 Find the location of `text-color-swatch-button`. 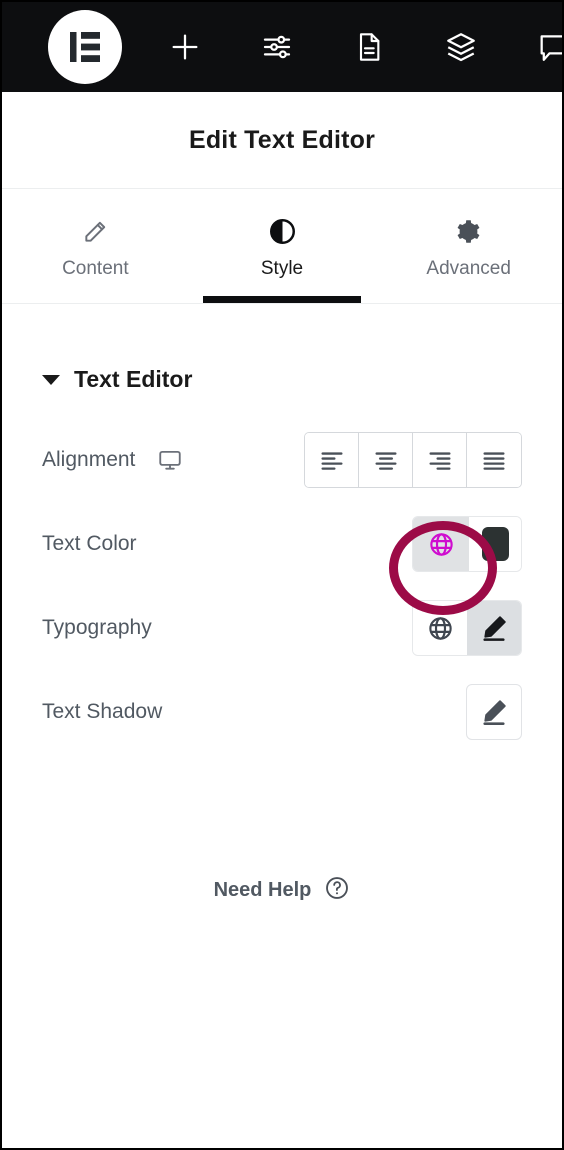

text-color-swatch-button is located at coordinates (495, 544).